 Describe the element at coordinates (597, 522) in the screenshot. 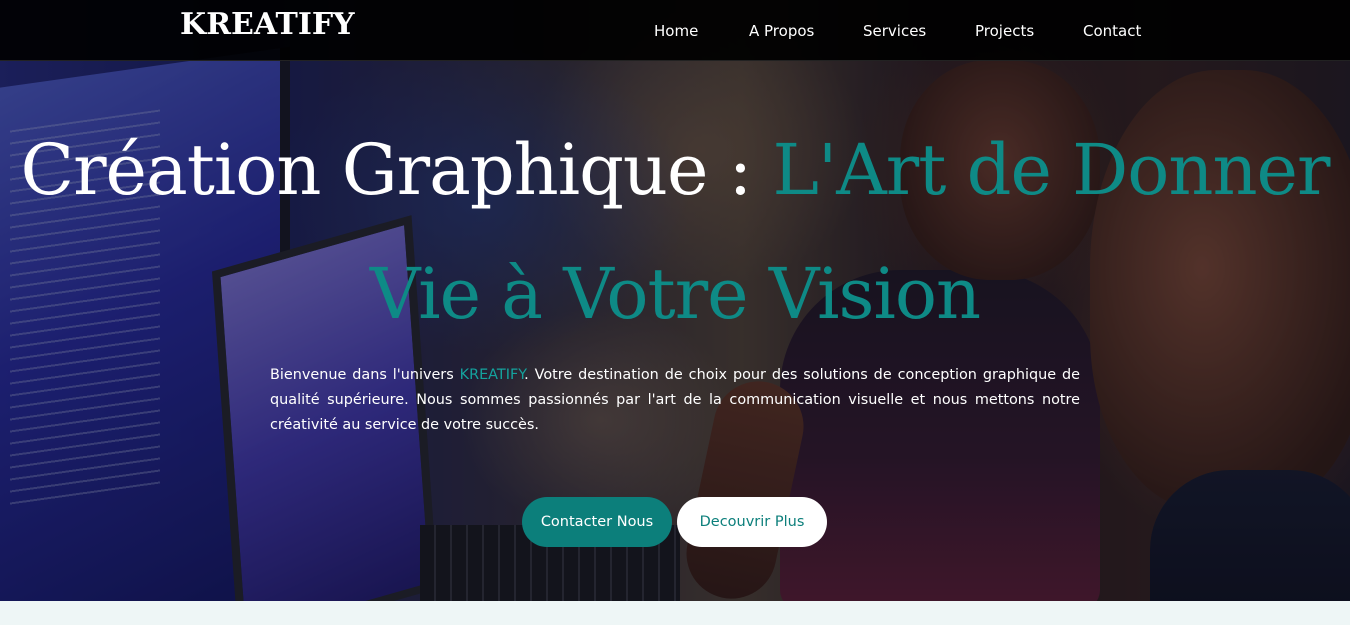

I see `contact-us-button: Contacter Nous` at that location.